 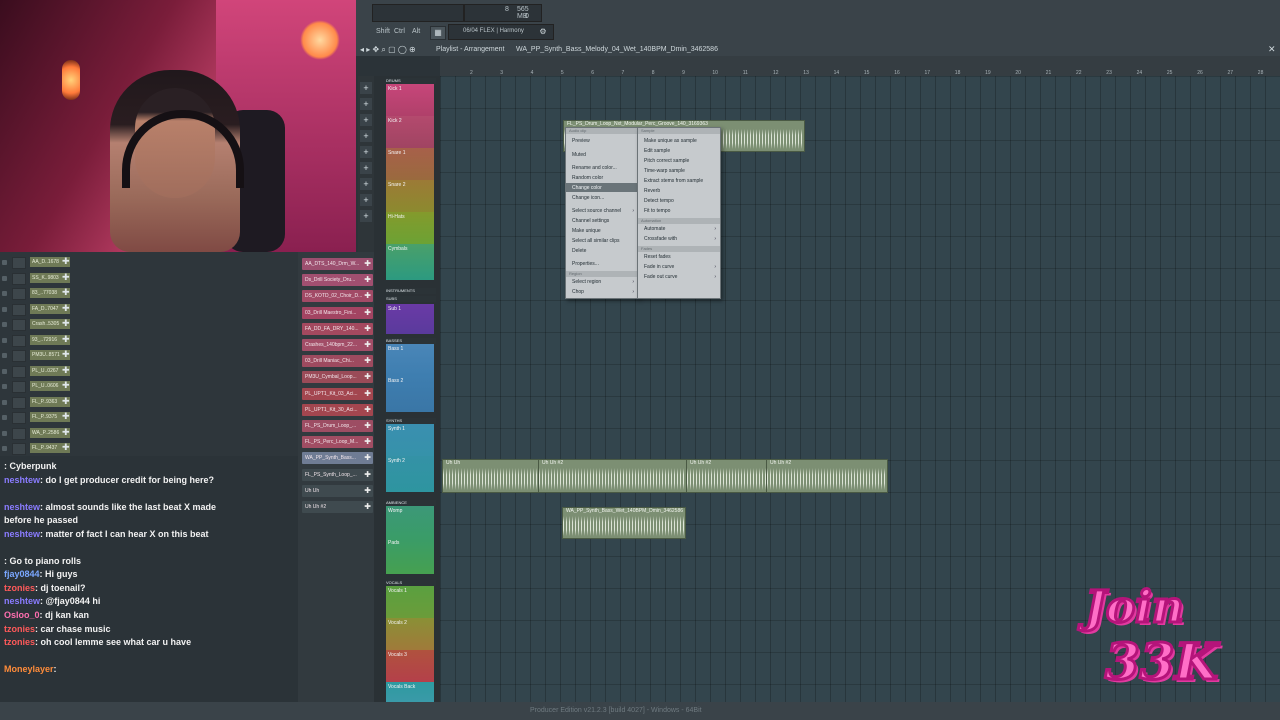 I want to click on browser-item: FL_PS_Drum_Loop_... ✚, so click(x=337, y=426).